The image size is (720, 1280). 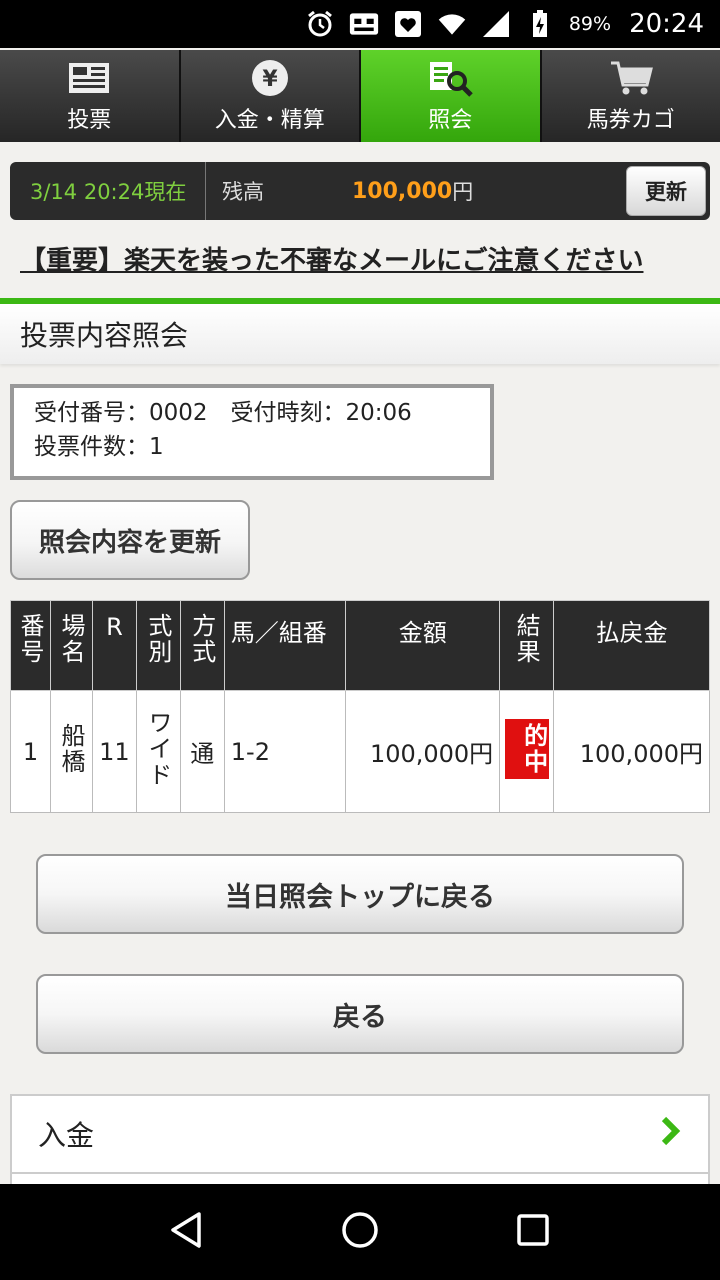 What do you see at coordinates (223, 413) in the screenshot?
I see `receipt-line-1: 受付番号：0002 受付時刻：20:06` at bounding box center [223, 413].